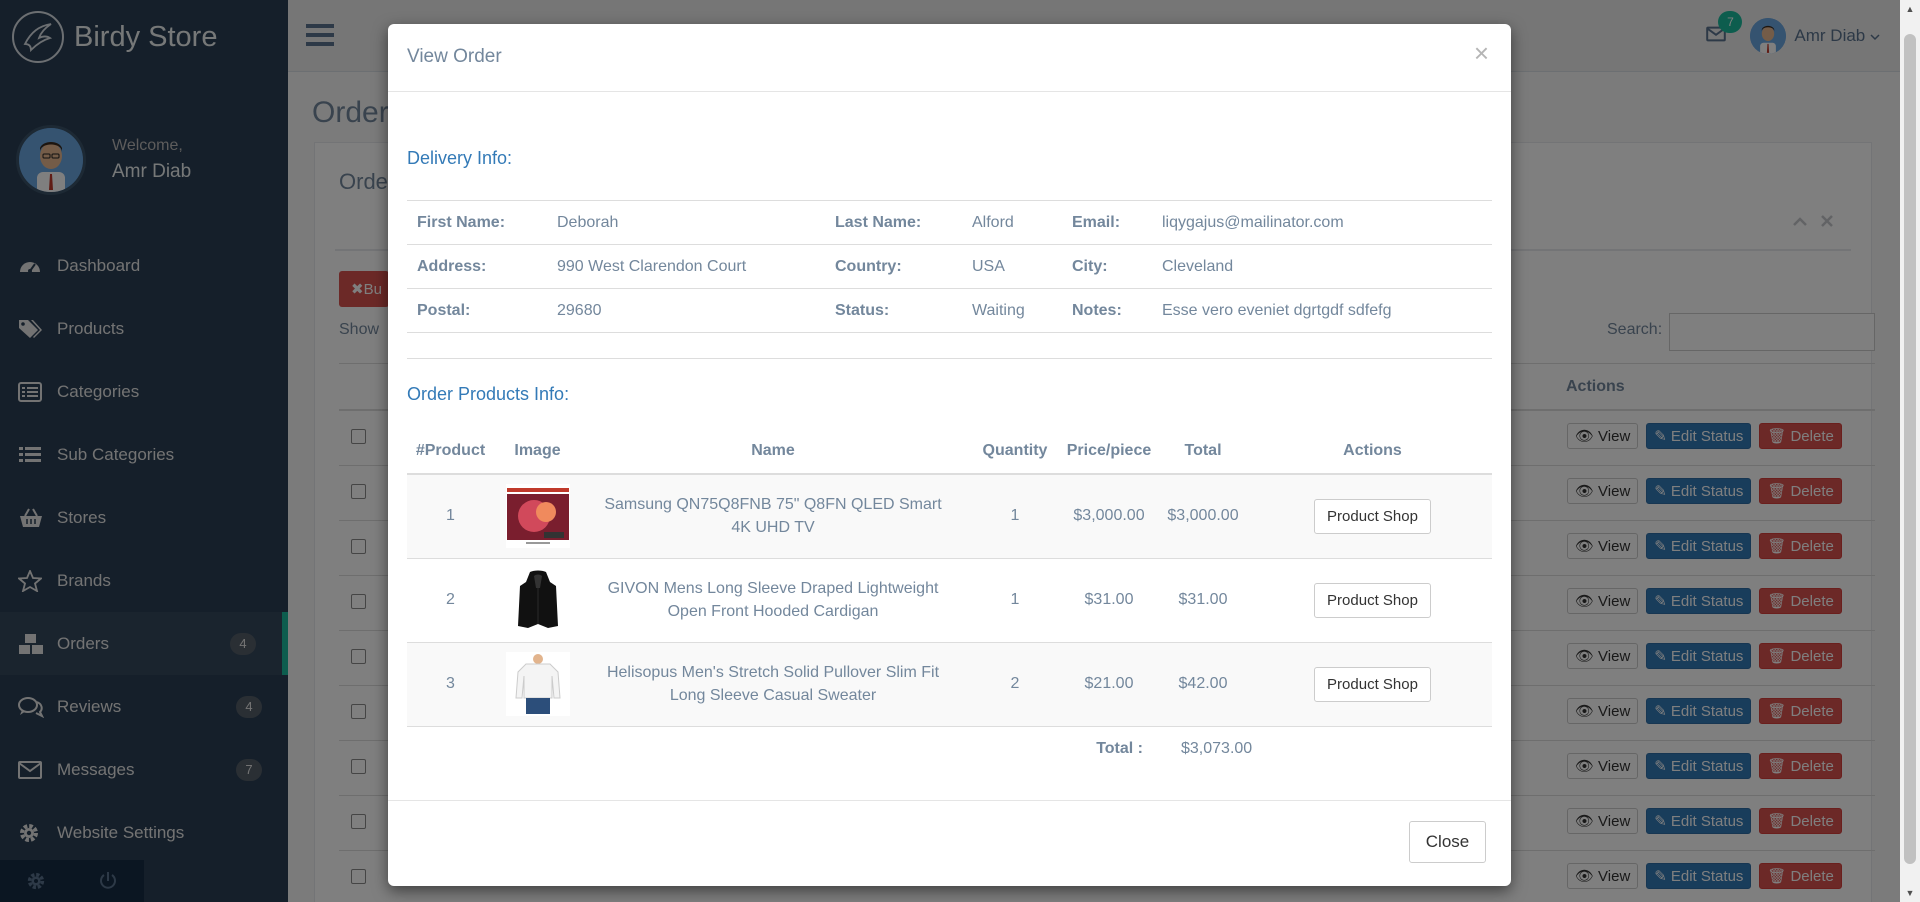 Image resolution: width=1920 pixels, height=902 pixels. Describe the element at coordinates (477, 266) in the screenshot. I see `address-label: Address:` at that location.